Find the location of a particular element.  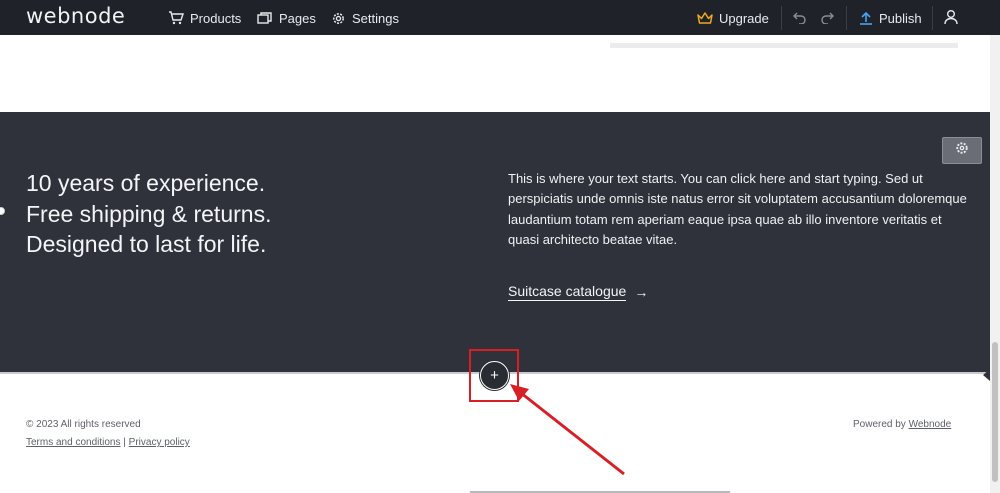

terms-link: Terms and conditions is located at coordinates (73, 442).